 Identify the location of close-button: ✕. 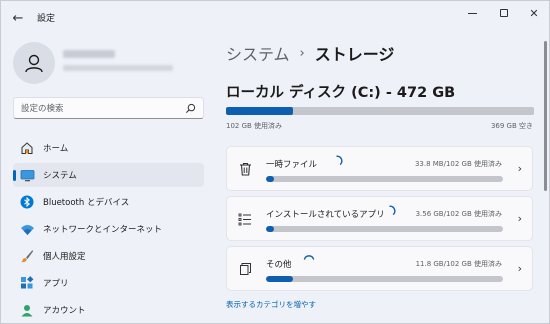
(534, 13).